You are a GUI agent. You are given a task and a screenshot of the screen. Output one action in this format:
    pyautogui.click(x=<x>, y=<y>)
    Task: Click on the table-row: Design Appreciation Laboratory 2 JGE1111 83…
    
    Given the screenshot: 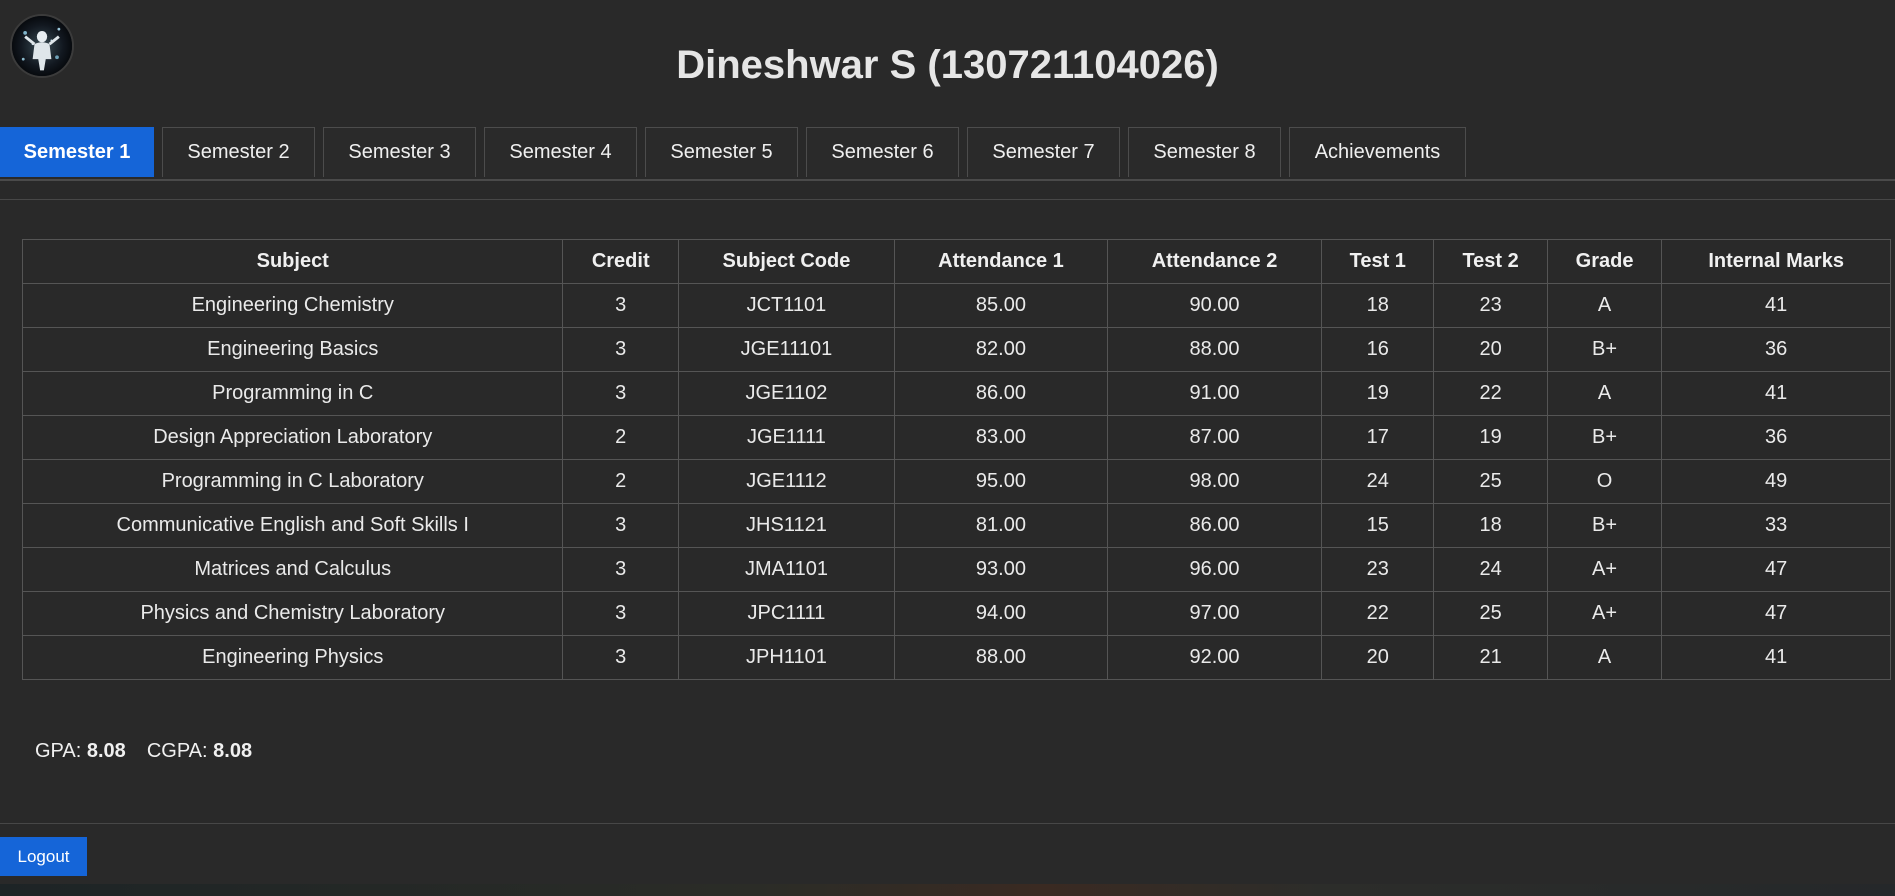 What is the action you would take?
    pyautogui.click(x=956, y=437)
    